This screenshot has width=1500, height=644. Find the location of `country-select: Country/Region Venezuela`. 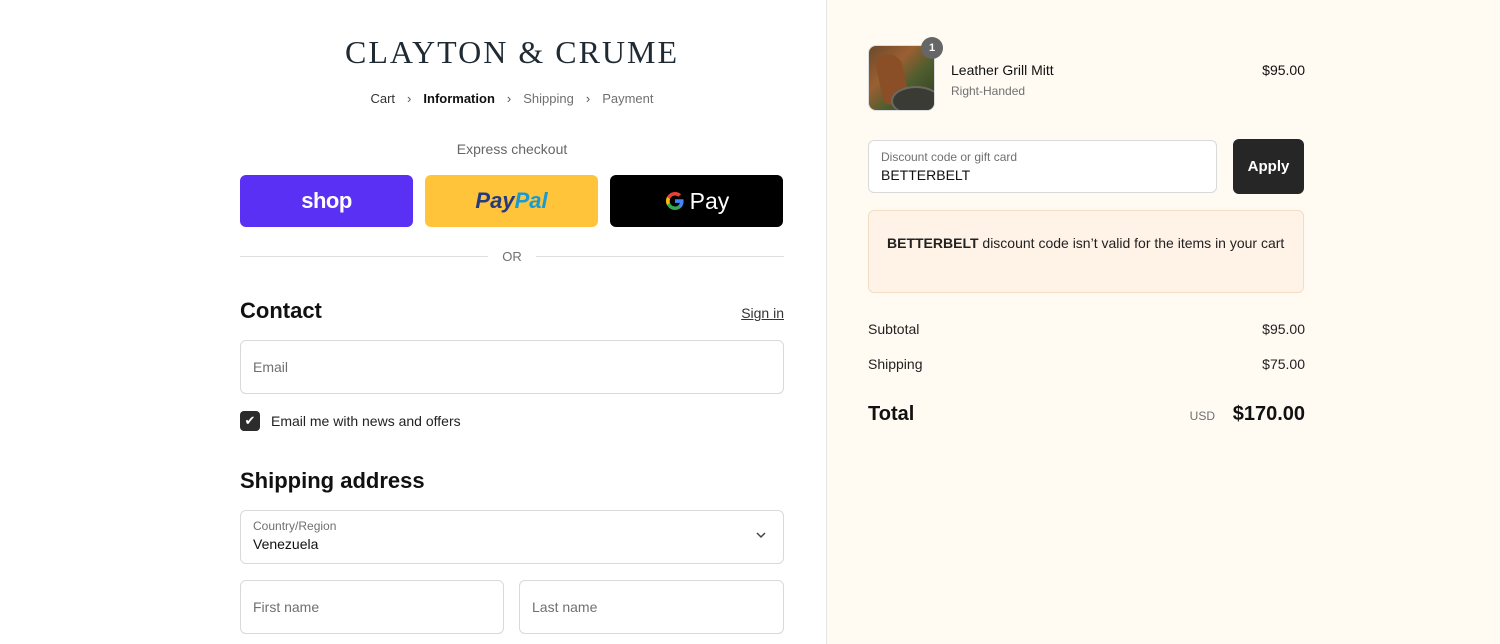

country-select: Country/Region Venezuela is located at coordinates (512, 537).